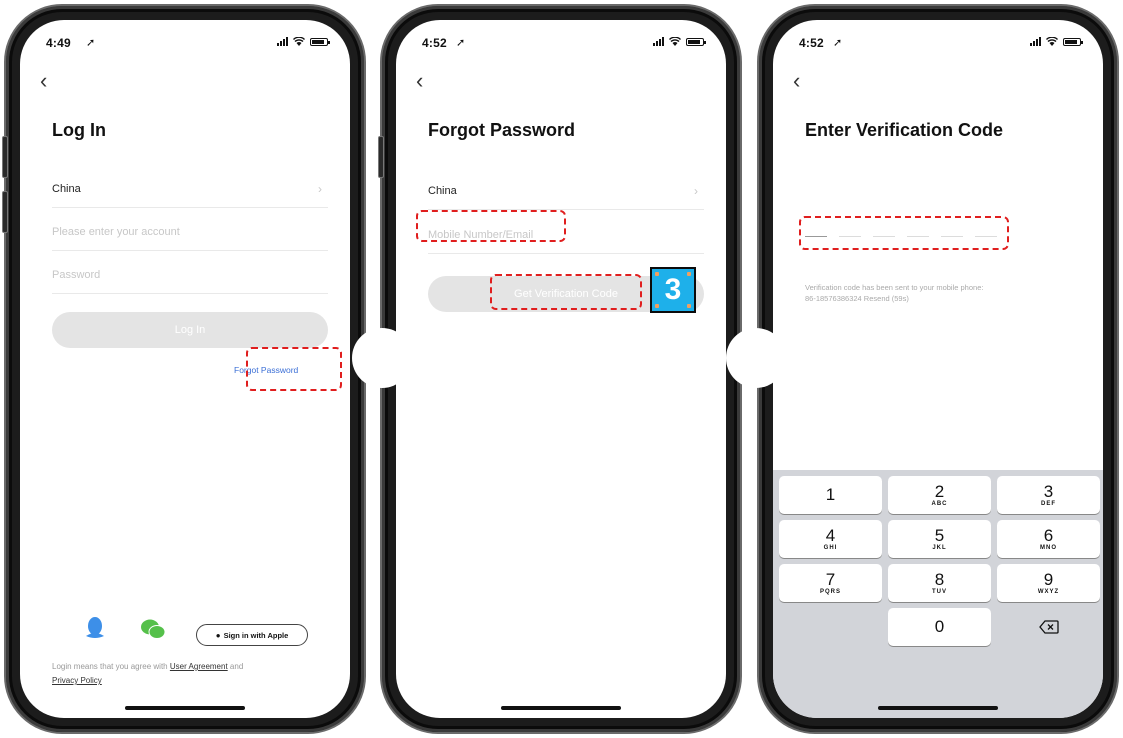 The width and height of the screenshot is (1123, 738). I want to click on step-badge: 3, so click(673, 290).